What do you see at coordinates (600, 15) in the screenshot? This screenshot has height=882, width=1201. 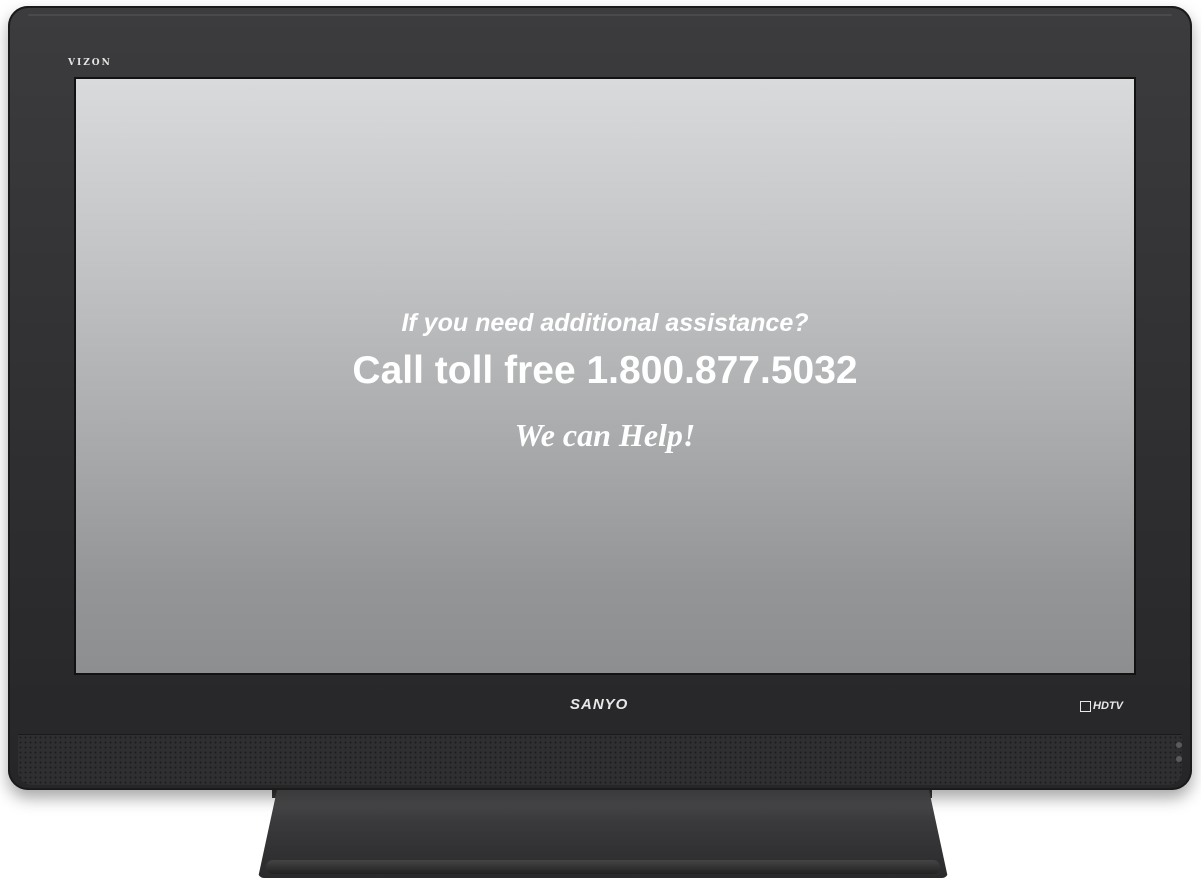 I see `bezel-top-edge` at bounding box center [600, 15].